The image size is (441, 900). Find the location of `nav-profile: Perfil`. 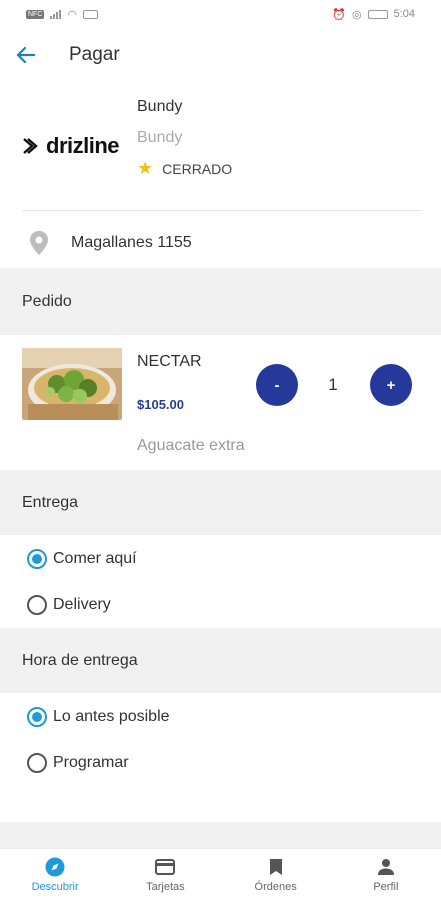

nav-profile: Perfil is located at coordinates (386, 874).